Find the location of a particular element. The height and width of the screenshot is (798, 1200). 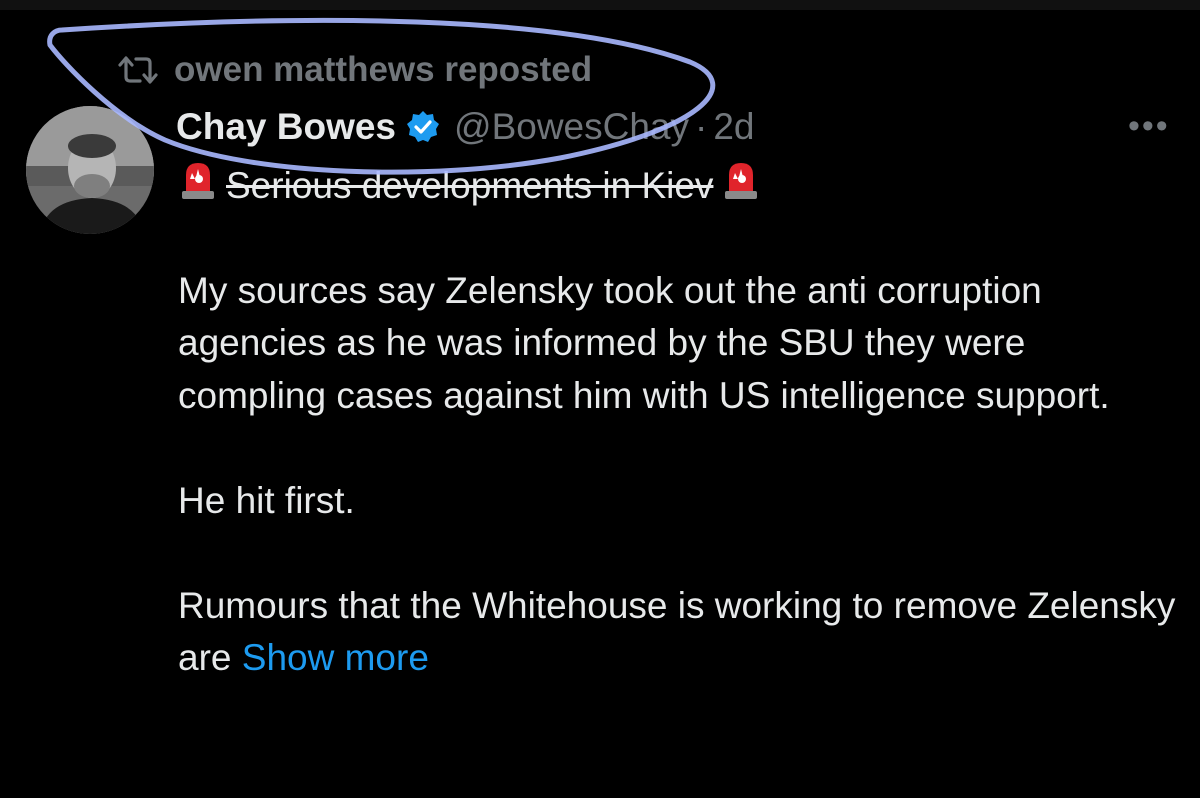

verified-badge-icon is located at coordinates (423, 127).